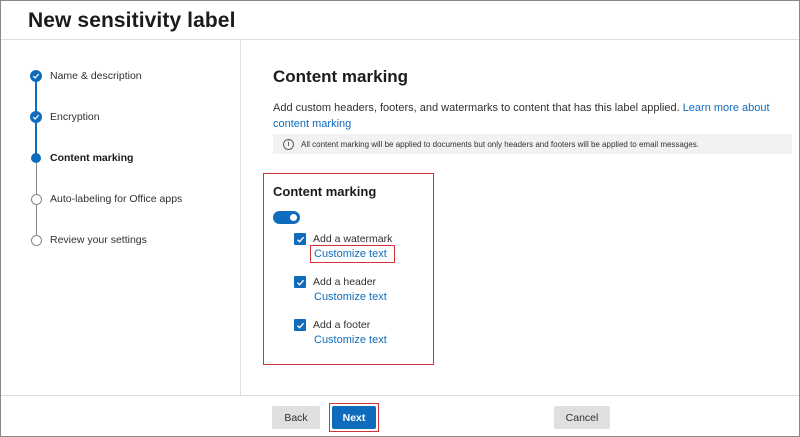  Describe the element at coordinates (400, 395) in the screenshot. I see `footer-divider` at that location.